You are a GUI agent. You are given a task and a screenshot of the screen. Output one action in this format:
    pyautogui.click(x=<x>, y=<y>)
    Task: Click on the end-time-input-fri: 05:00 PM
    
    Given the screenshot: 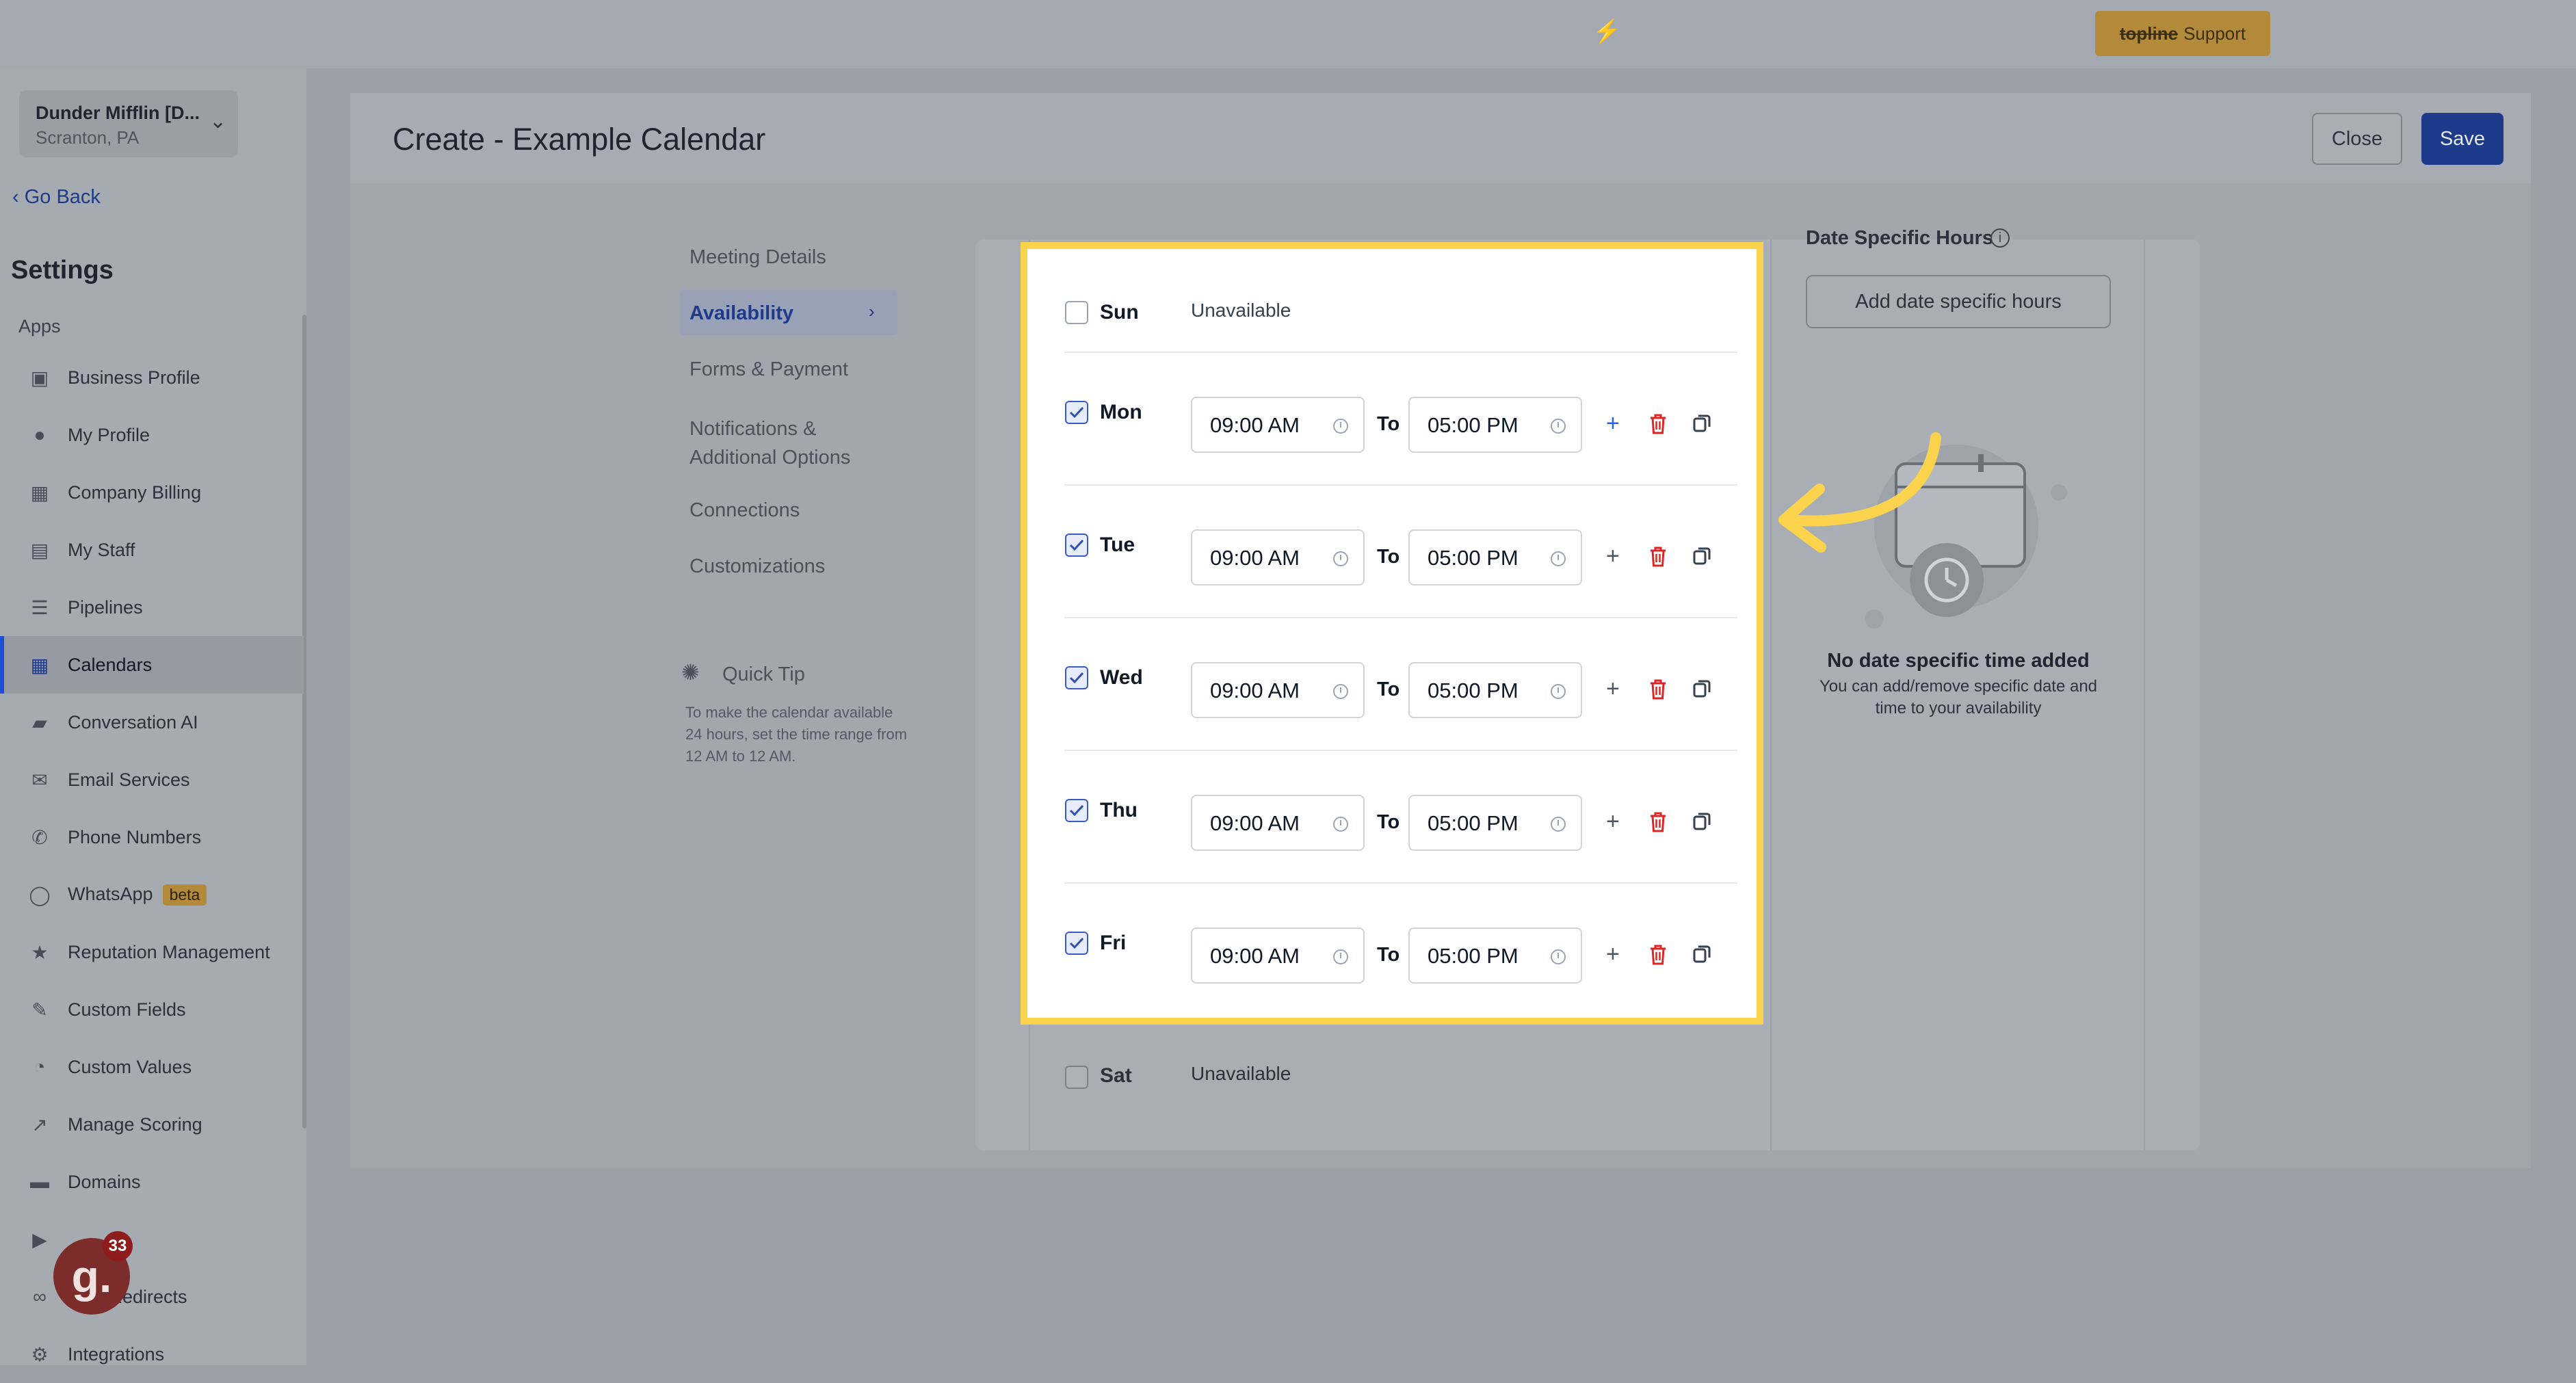 What is the action you would take?
    pyautogui.click(x=1495, y=955)
    